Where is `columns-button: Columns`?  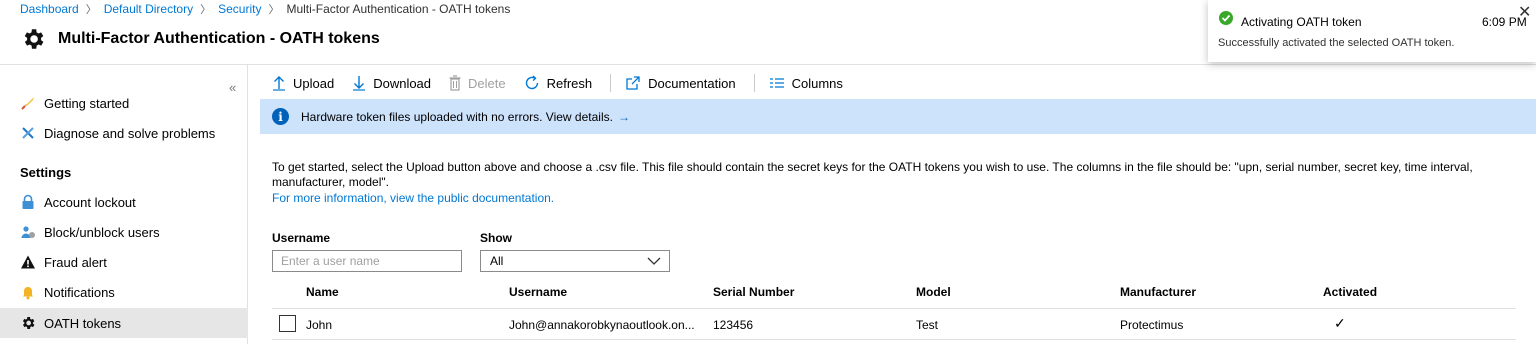
columns-button: Columns is located at coordinates (806, 83).